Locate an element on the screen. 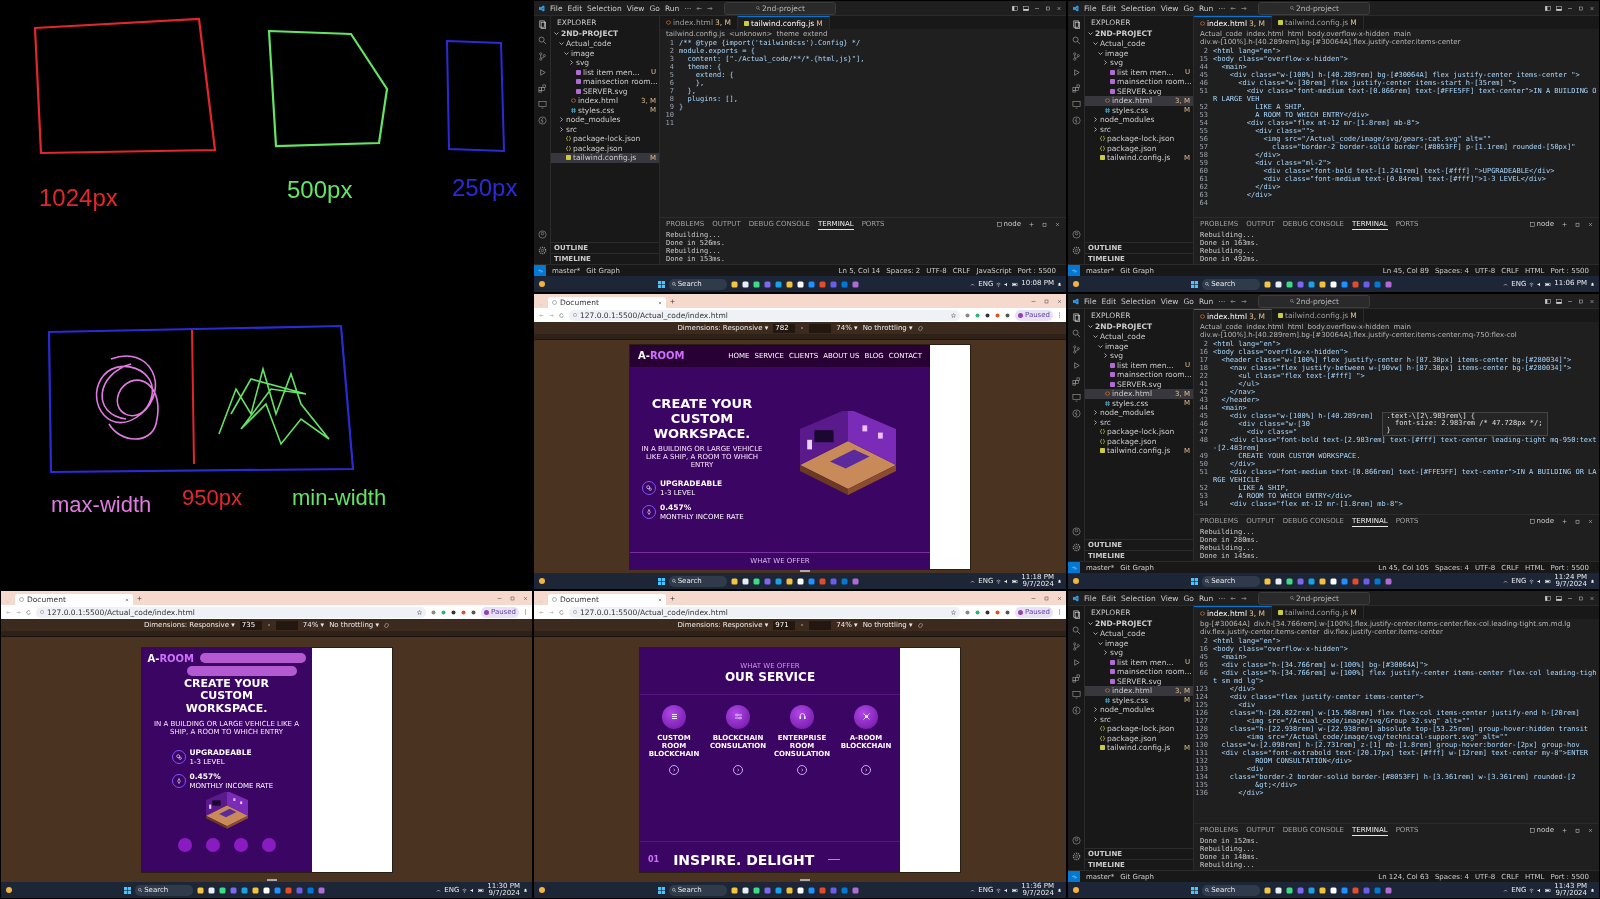 This screenshot has width=1600, height=899. lightning-icon is located at coordinates (1076, 710).